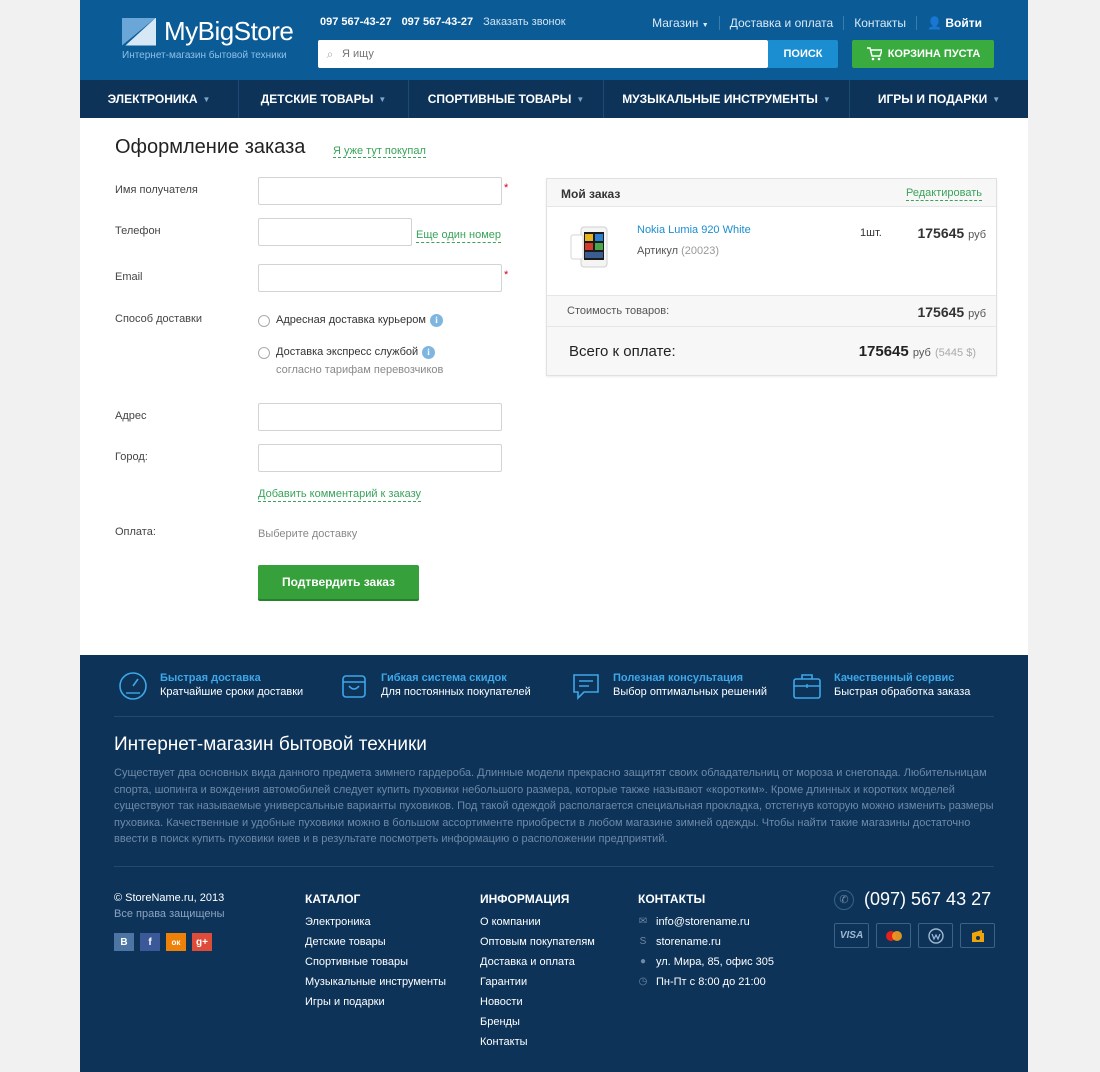 The image size is (1100, 1072). I want to click on search-input, so click(555, 54).